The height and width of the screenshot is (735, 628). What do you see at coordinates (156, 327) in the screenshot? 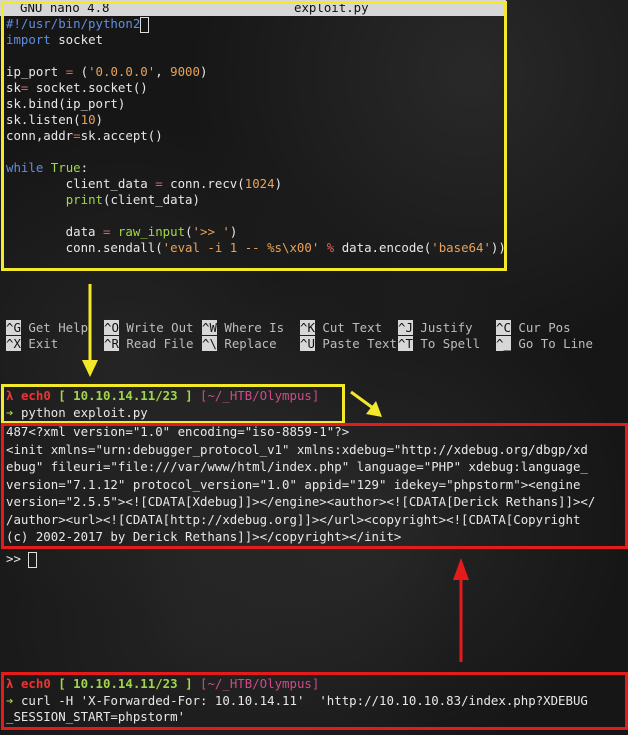
I see `shortcut-label: Write Out` at bounding box center [156, 327].